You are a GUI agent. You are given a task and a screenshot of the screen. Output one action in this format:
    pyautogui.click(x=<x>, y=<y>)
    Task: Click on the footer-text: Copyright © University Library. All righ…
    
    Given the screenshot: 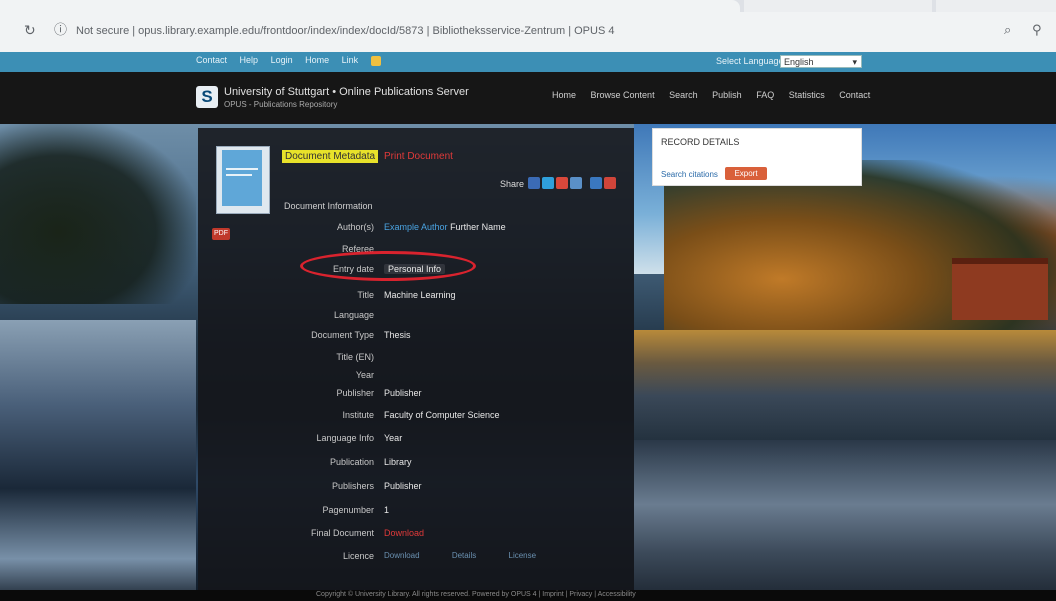 What is the action you would take?
    pyautogui.click(x=476, y=594)
    